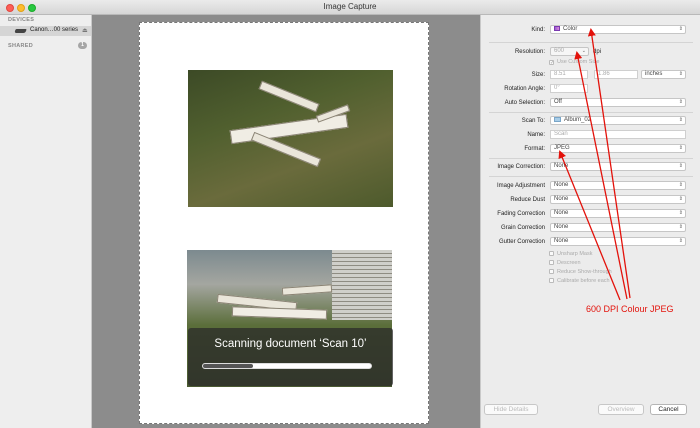 This screenshot has height=428, width=700. I want to click on auto-selection-value: Off, so click(558, 102).